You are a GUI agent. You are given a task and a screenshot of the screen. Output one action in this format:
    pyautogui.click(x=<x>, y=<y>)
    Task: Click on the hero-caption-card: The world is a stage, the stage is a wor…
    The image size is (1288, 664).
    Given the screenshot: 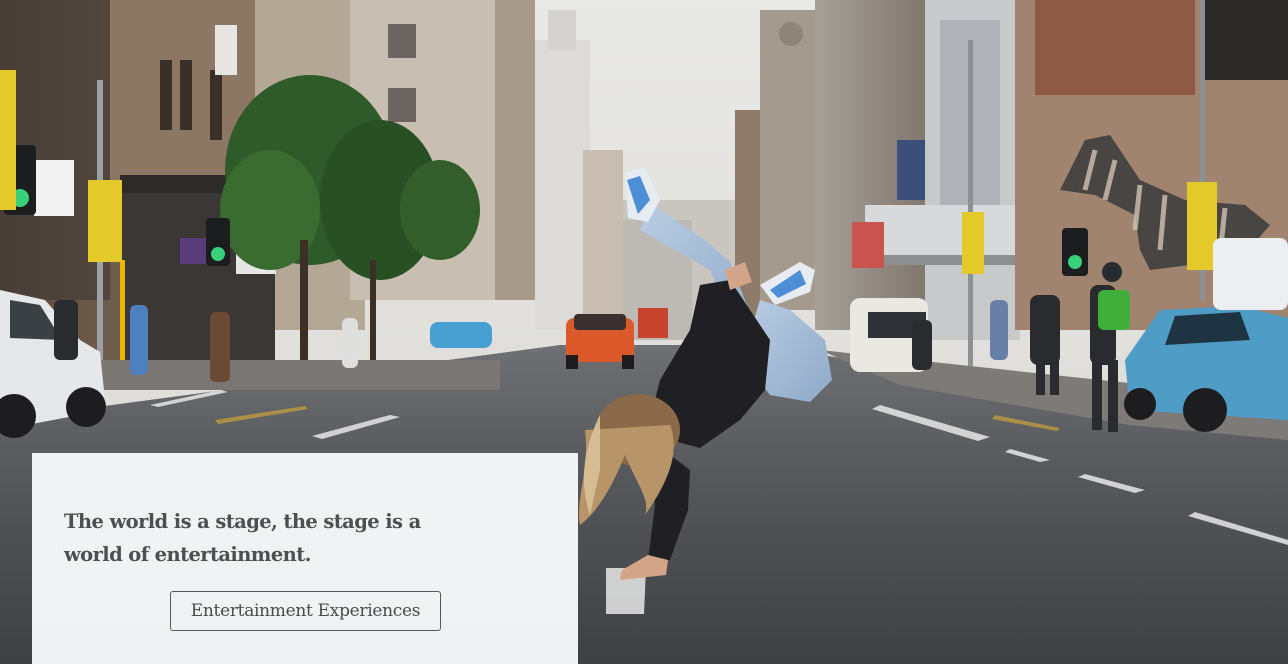 What is the action you would take?
    pyautogui.click(x=305, y=558)
    